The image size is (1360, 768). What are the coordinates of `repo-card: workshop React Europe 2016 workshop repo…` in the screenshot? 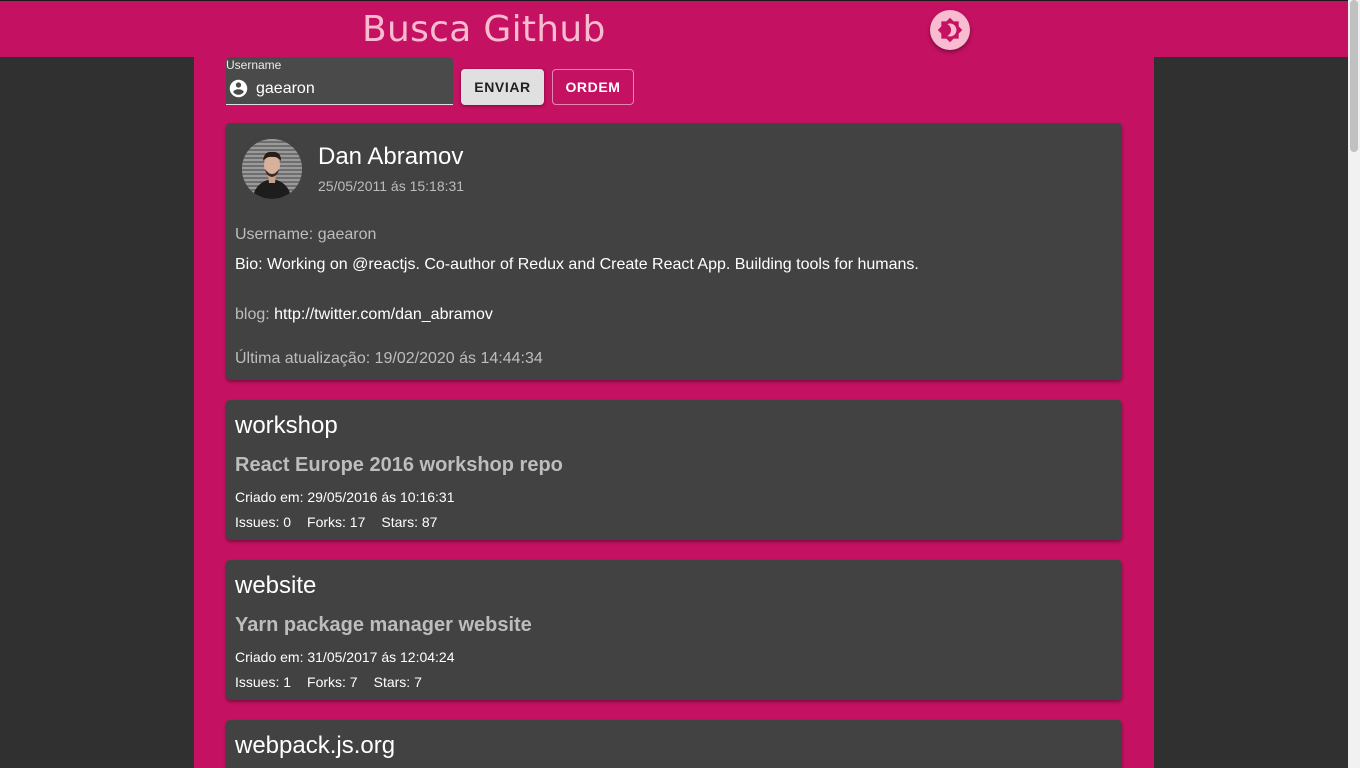 It's located at (674, 470).